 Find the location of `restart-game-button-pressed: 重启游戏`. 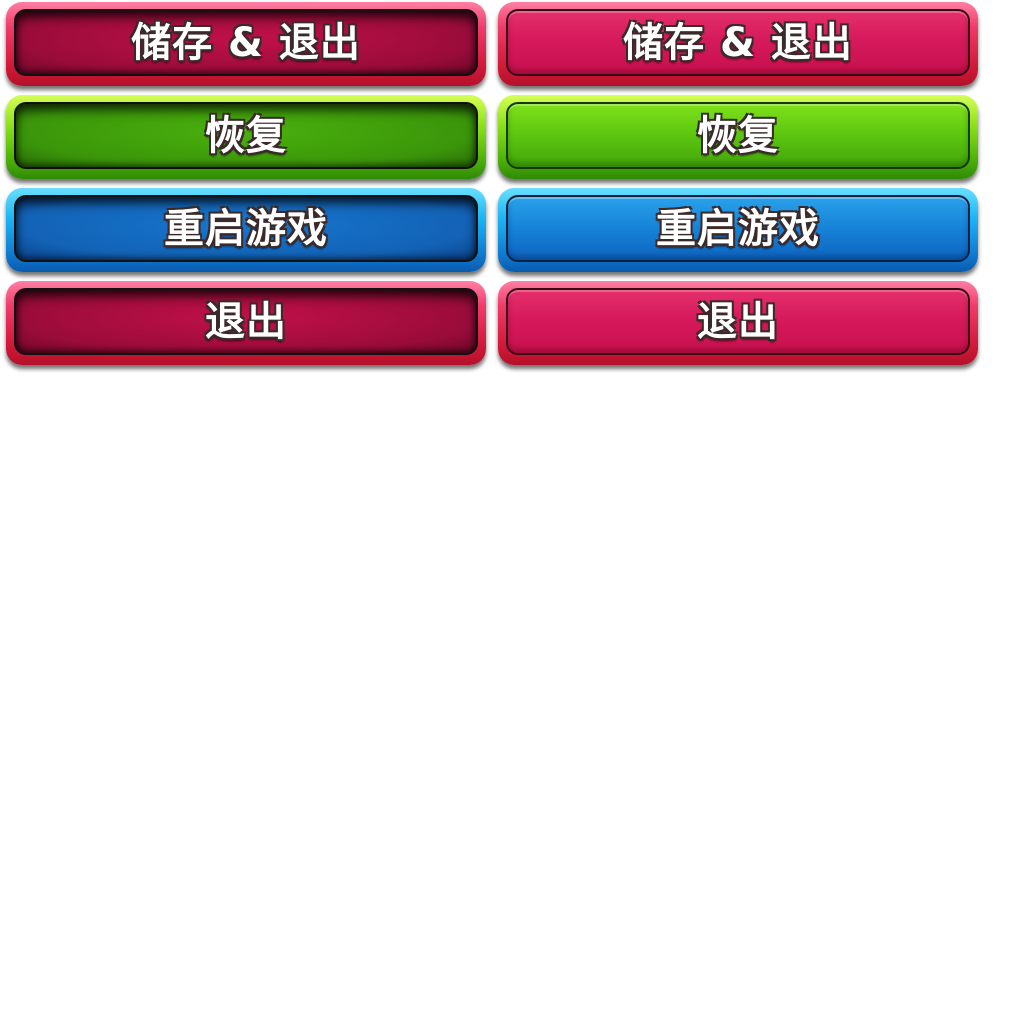

restart-game-button-pressed: 重启游戏 is located at coordinates (246, 230).